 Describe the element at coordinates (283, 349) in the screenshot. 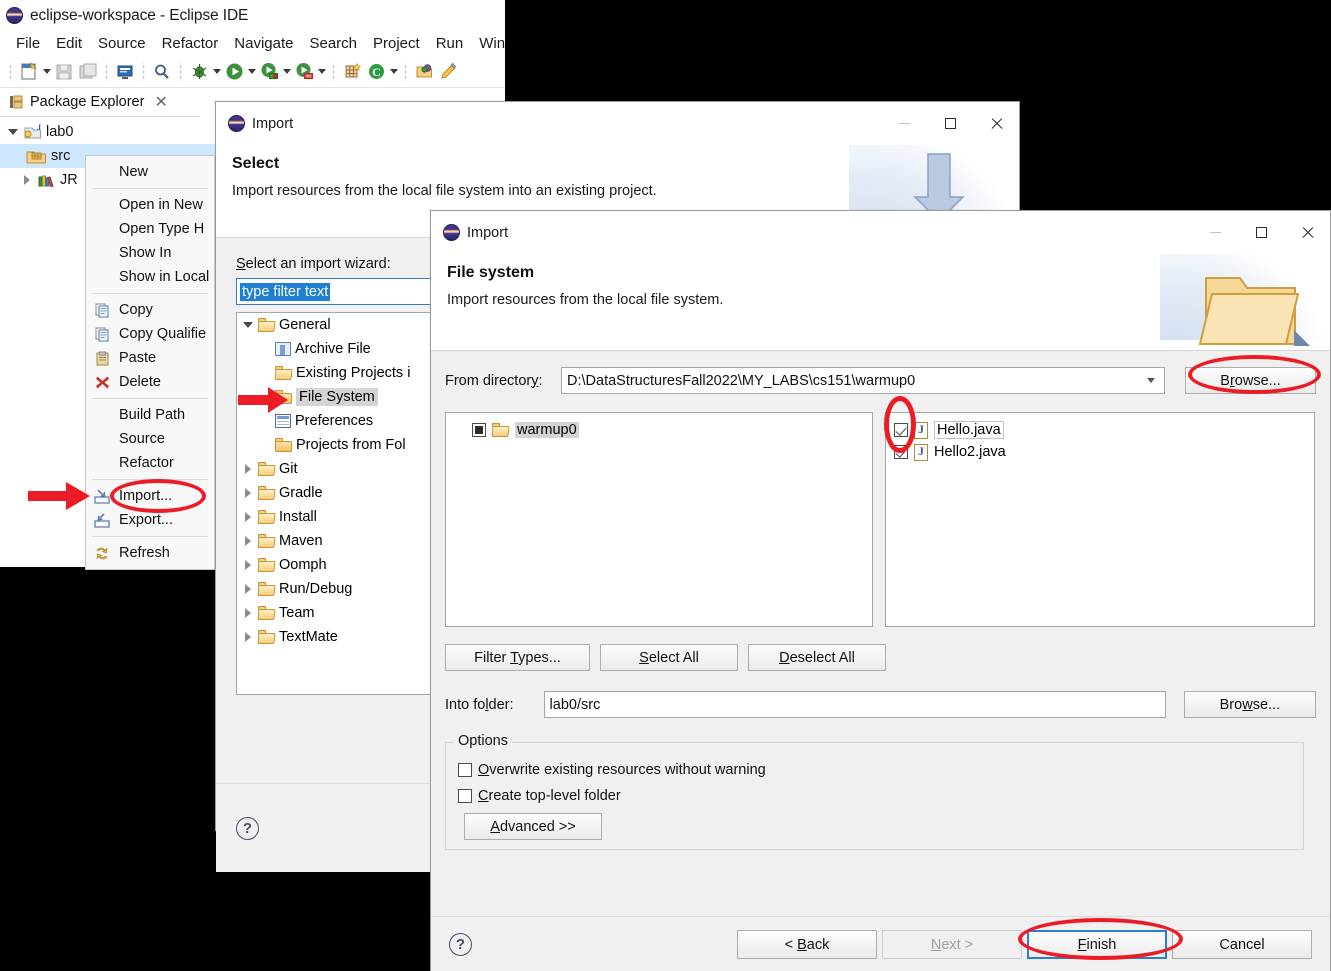

I see `archive-file-icon` at that location.